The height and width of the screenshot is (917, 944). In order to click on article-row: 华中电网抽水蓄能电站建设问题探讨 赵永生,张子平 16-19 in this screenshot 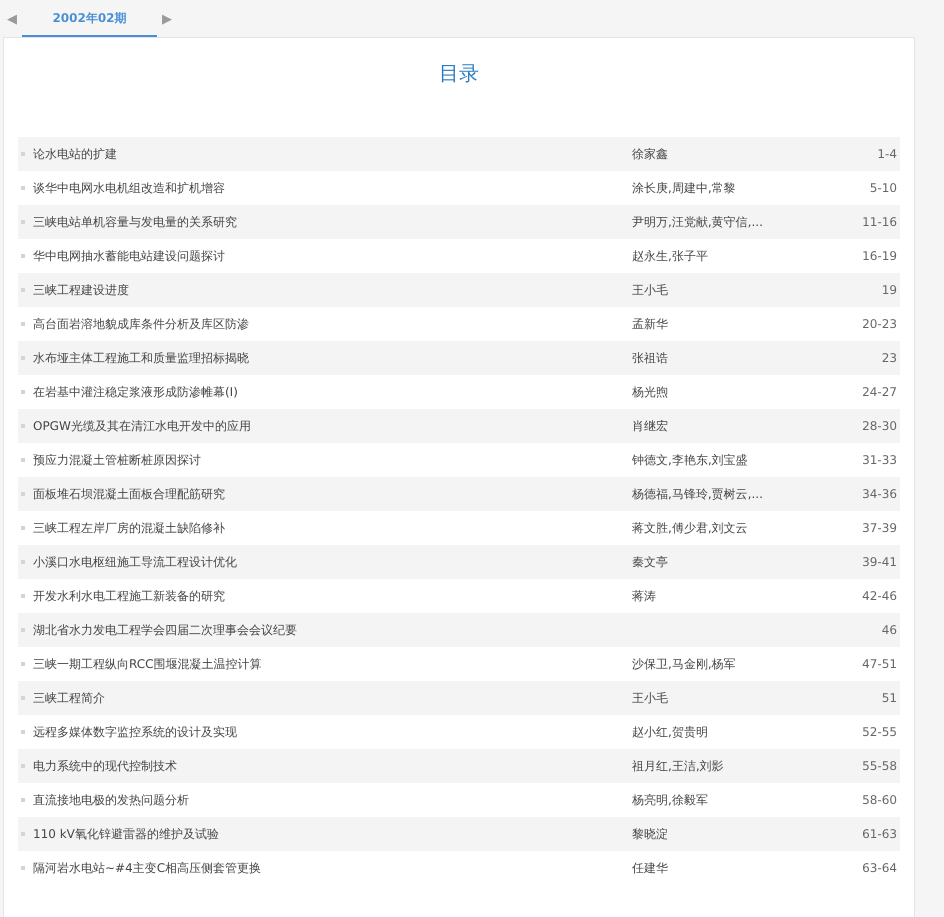, I will do `click(459, 256)`.